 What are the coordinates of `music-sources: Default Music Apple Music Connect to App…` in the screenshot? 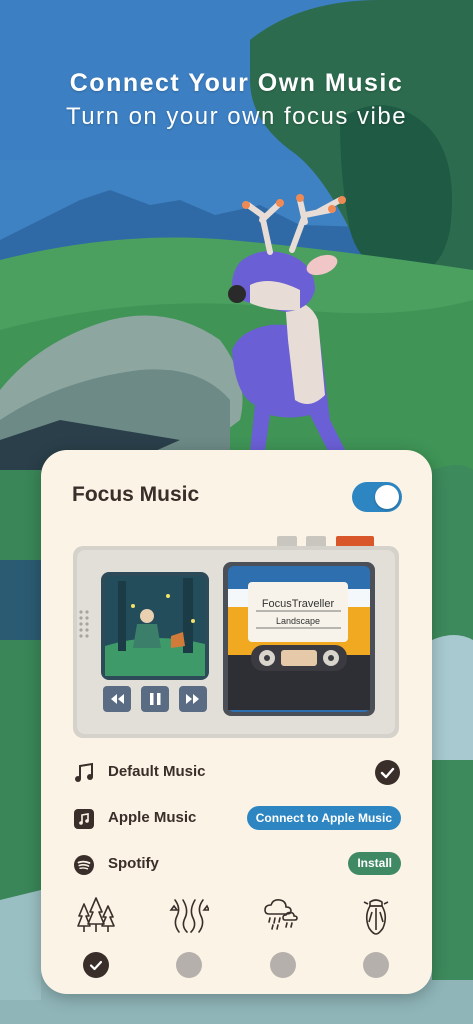 It's located at (237, 822).